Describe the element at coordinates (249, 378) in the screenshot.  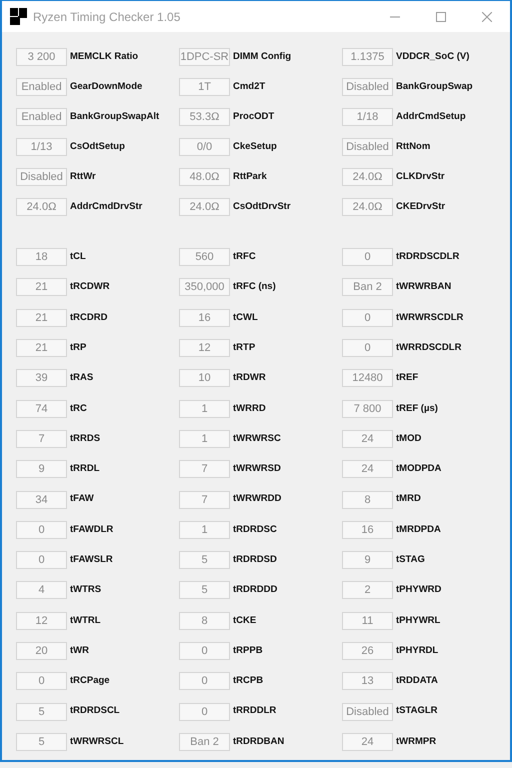
I see `field-label: tRDWR` at that location.